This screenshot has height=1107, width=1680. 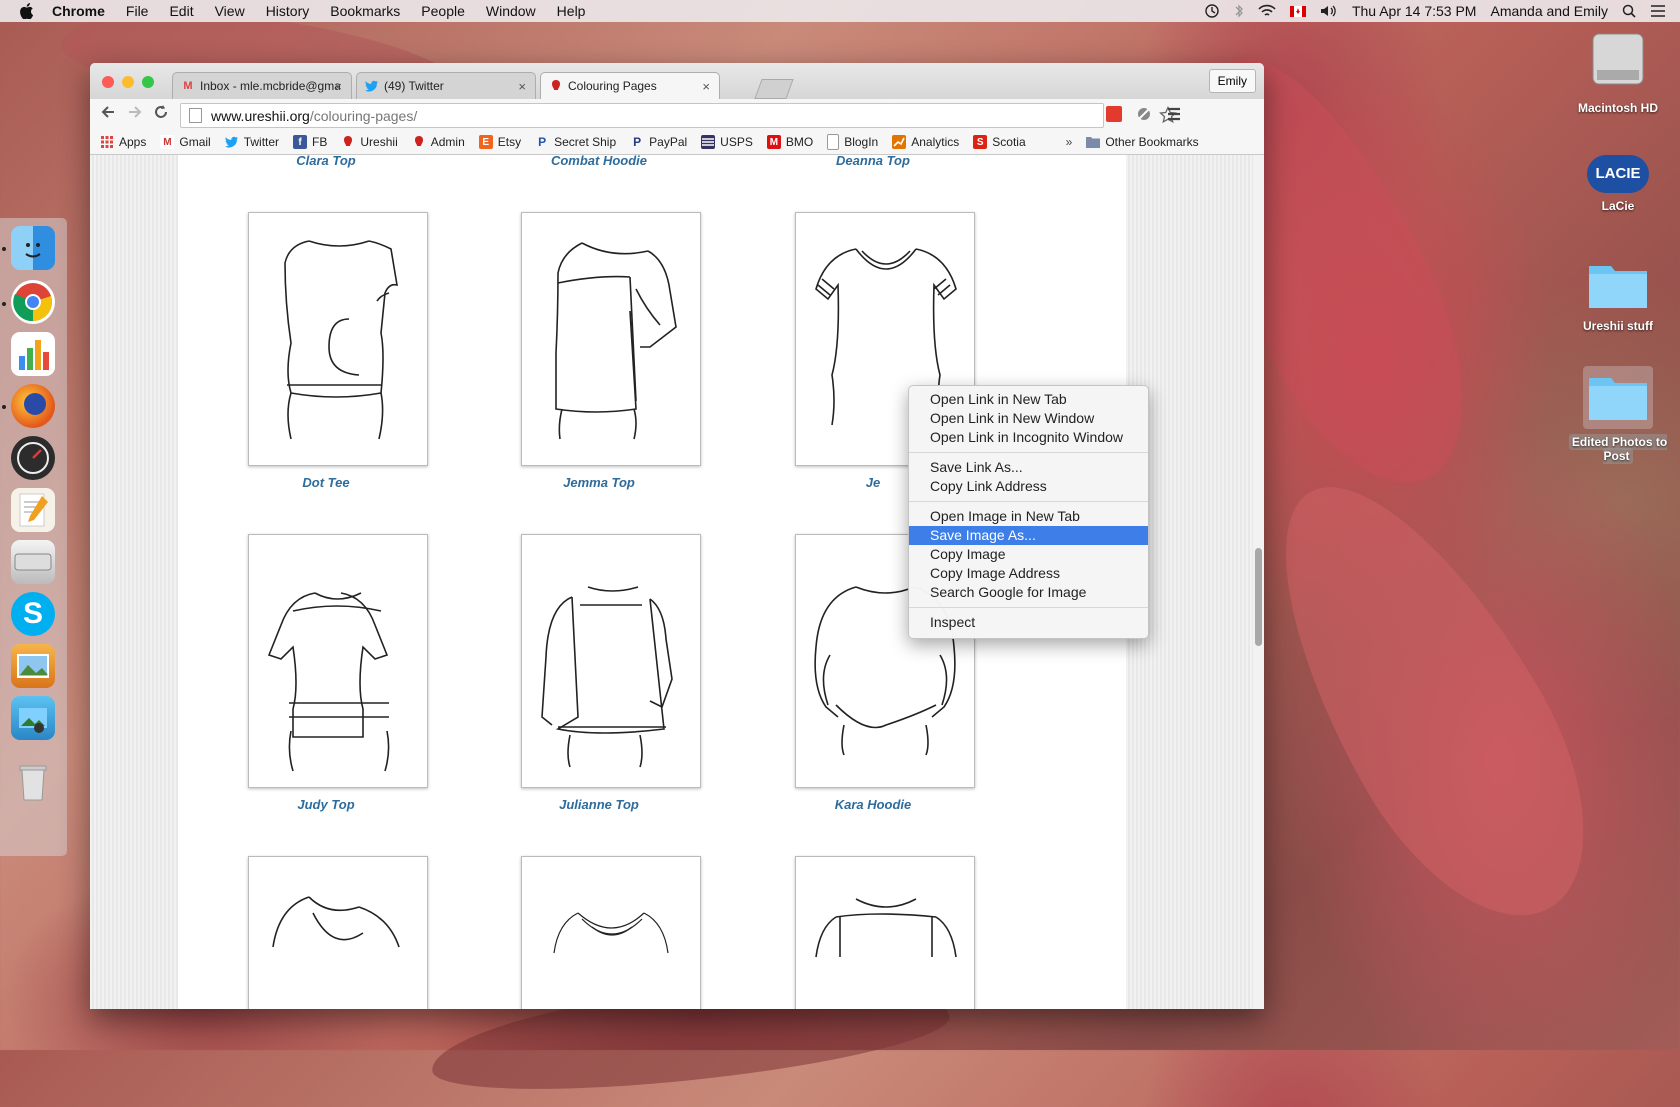 I want to click on firefox-icon, so click(x=33, y=406).